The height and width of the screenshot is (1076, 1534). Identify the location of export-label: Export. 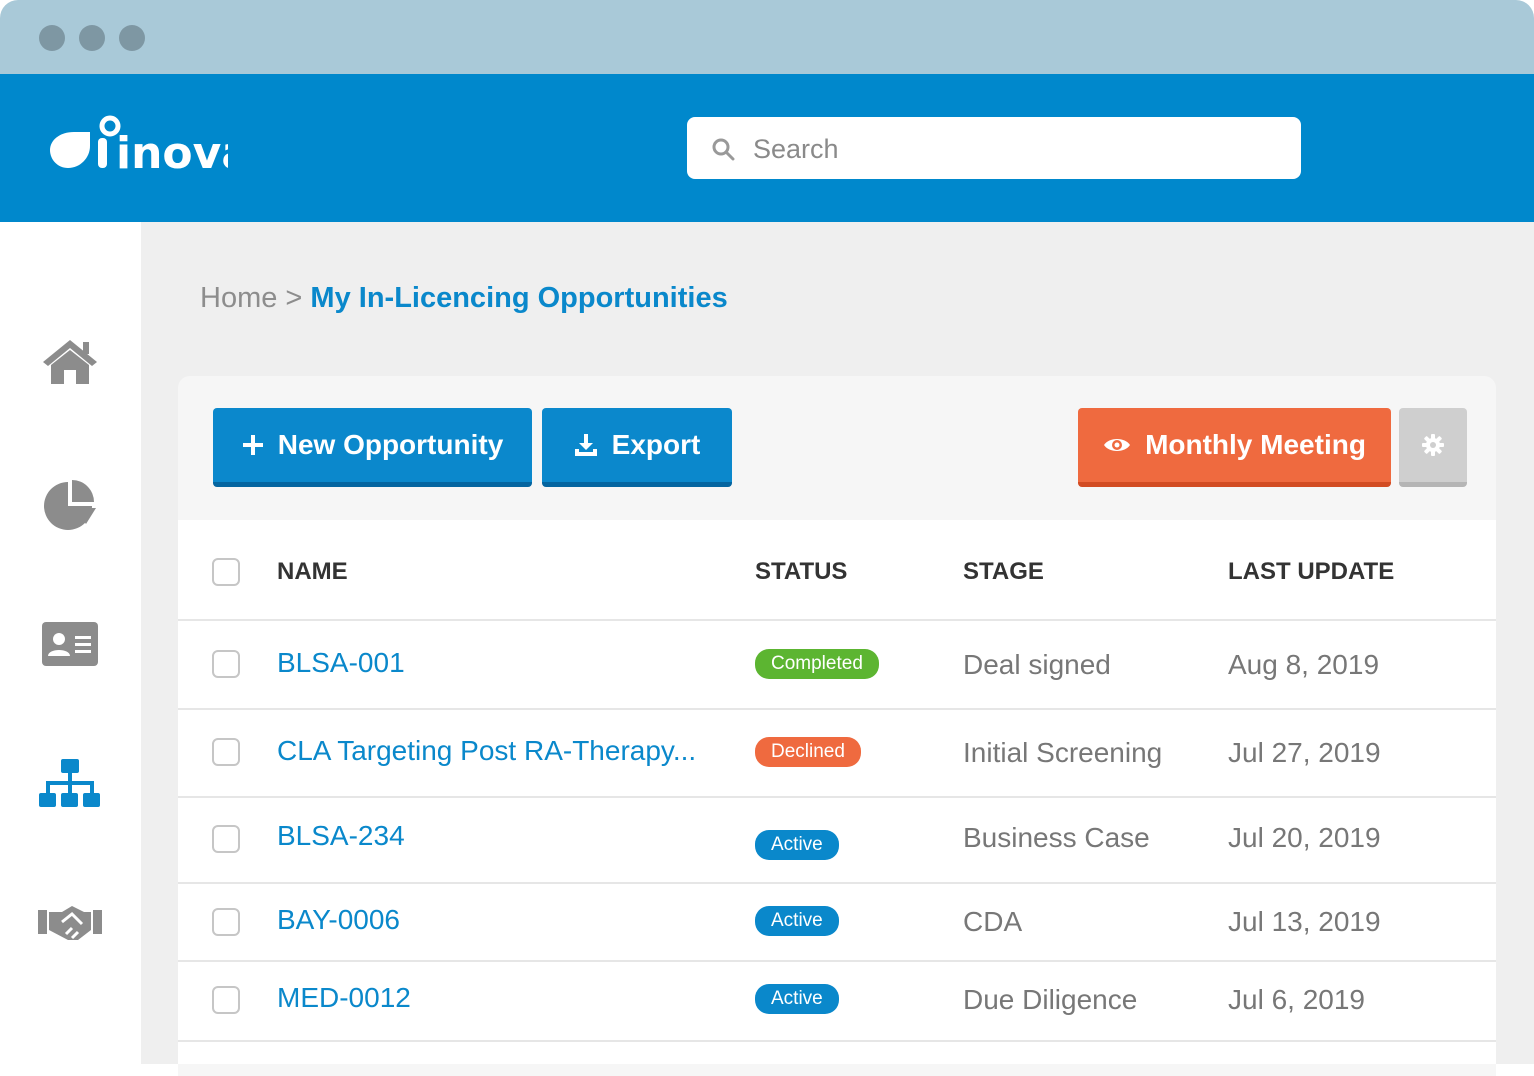
(656, 444).